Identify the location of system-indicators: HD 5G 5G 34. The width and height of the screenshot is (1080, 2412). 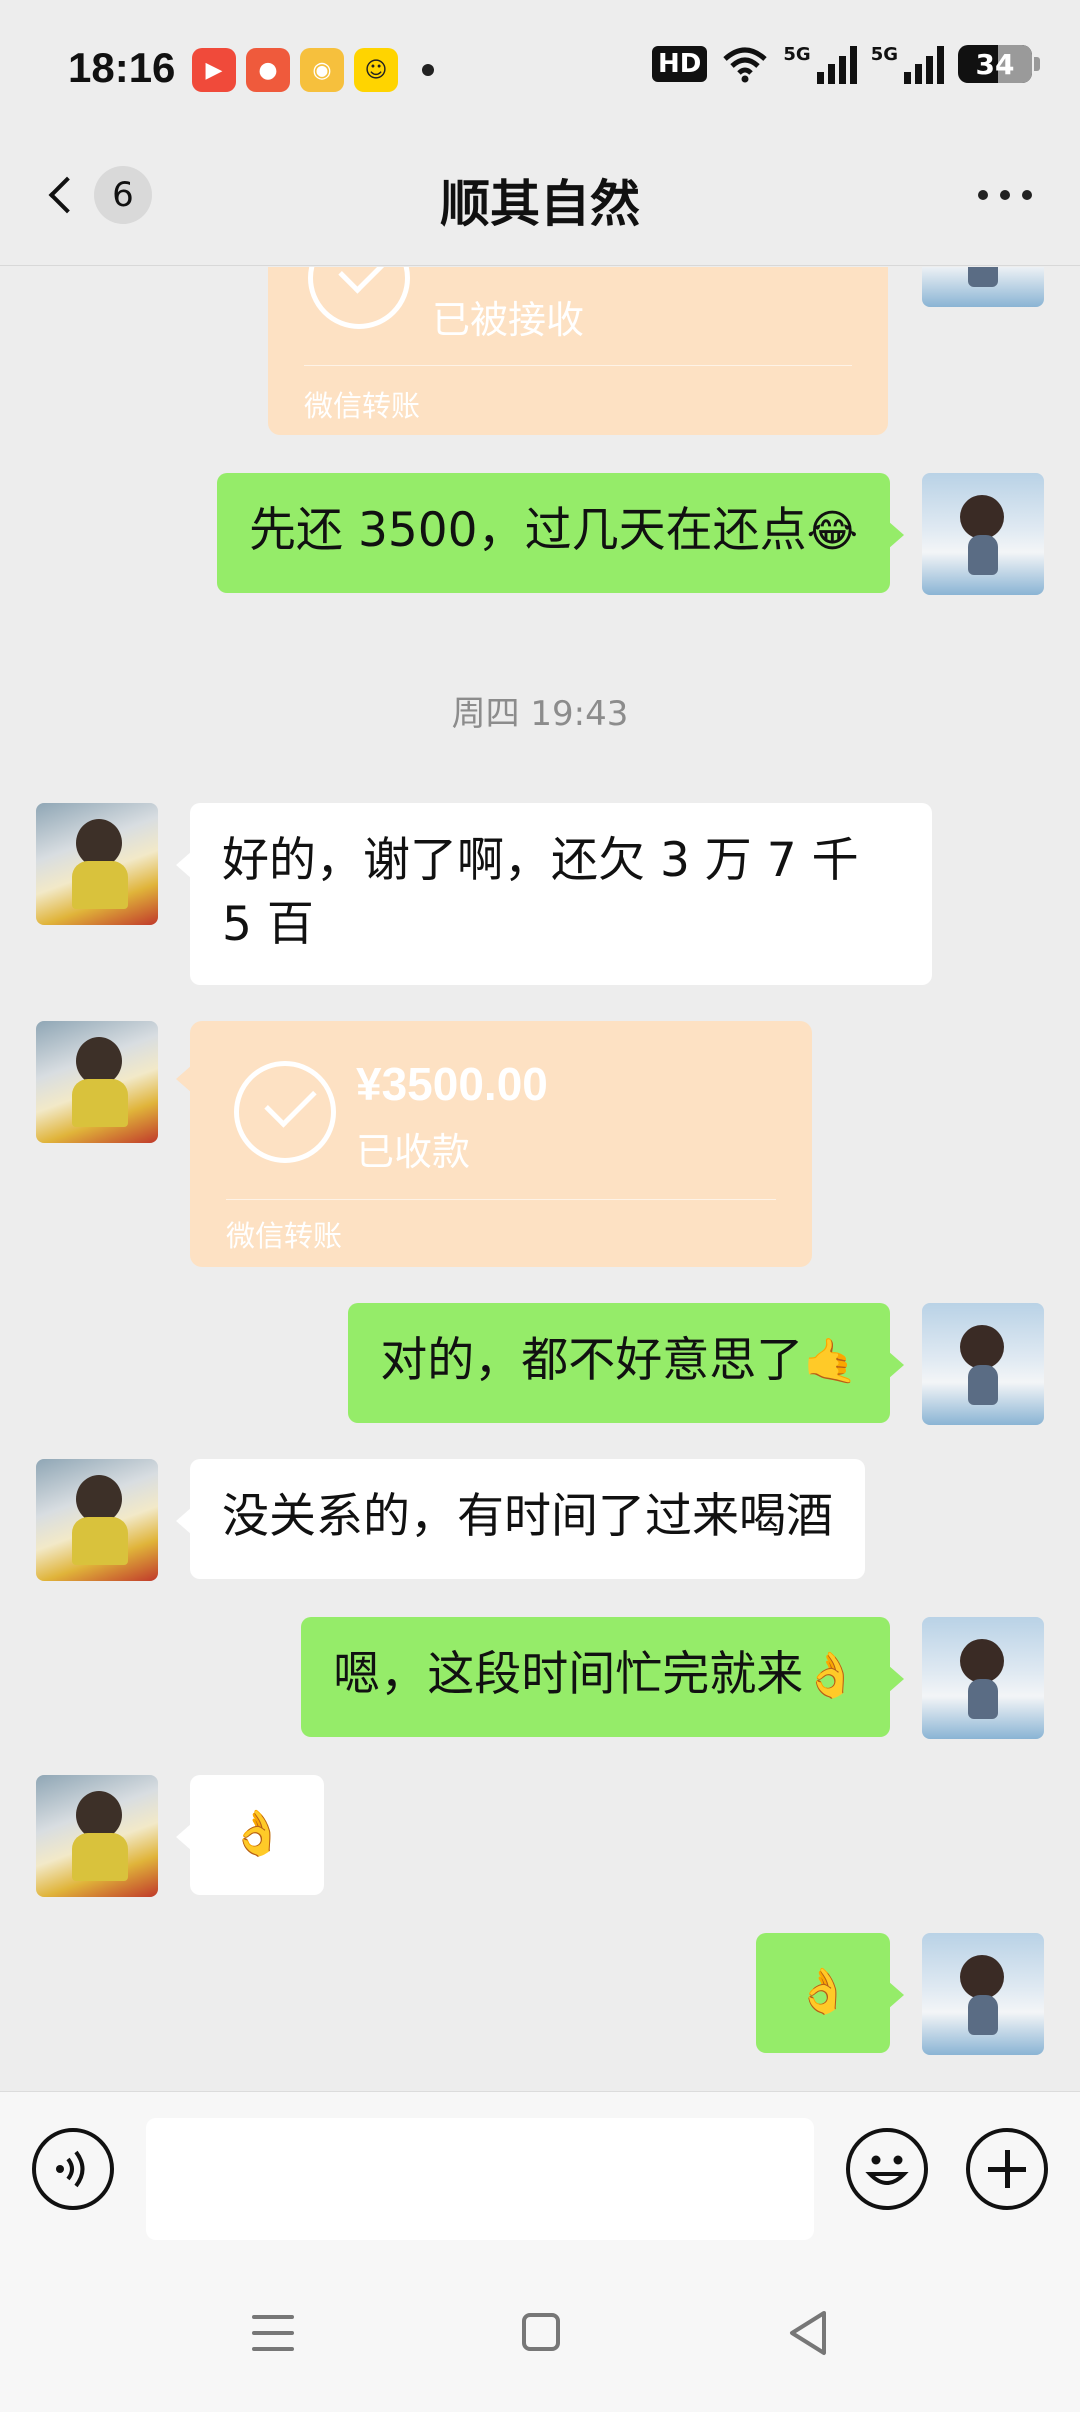
(846, 64).